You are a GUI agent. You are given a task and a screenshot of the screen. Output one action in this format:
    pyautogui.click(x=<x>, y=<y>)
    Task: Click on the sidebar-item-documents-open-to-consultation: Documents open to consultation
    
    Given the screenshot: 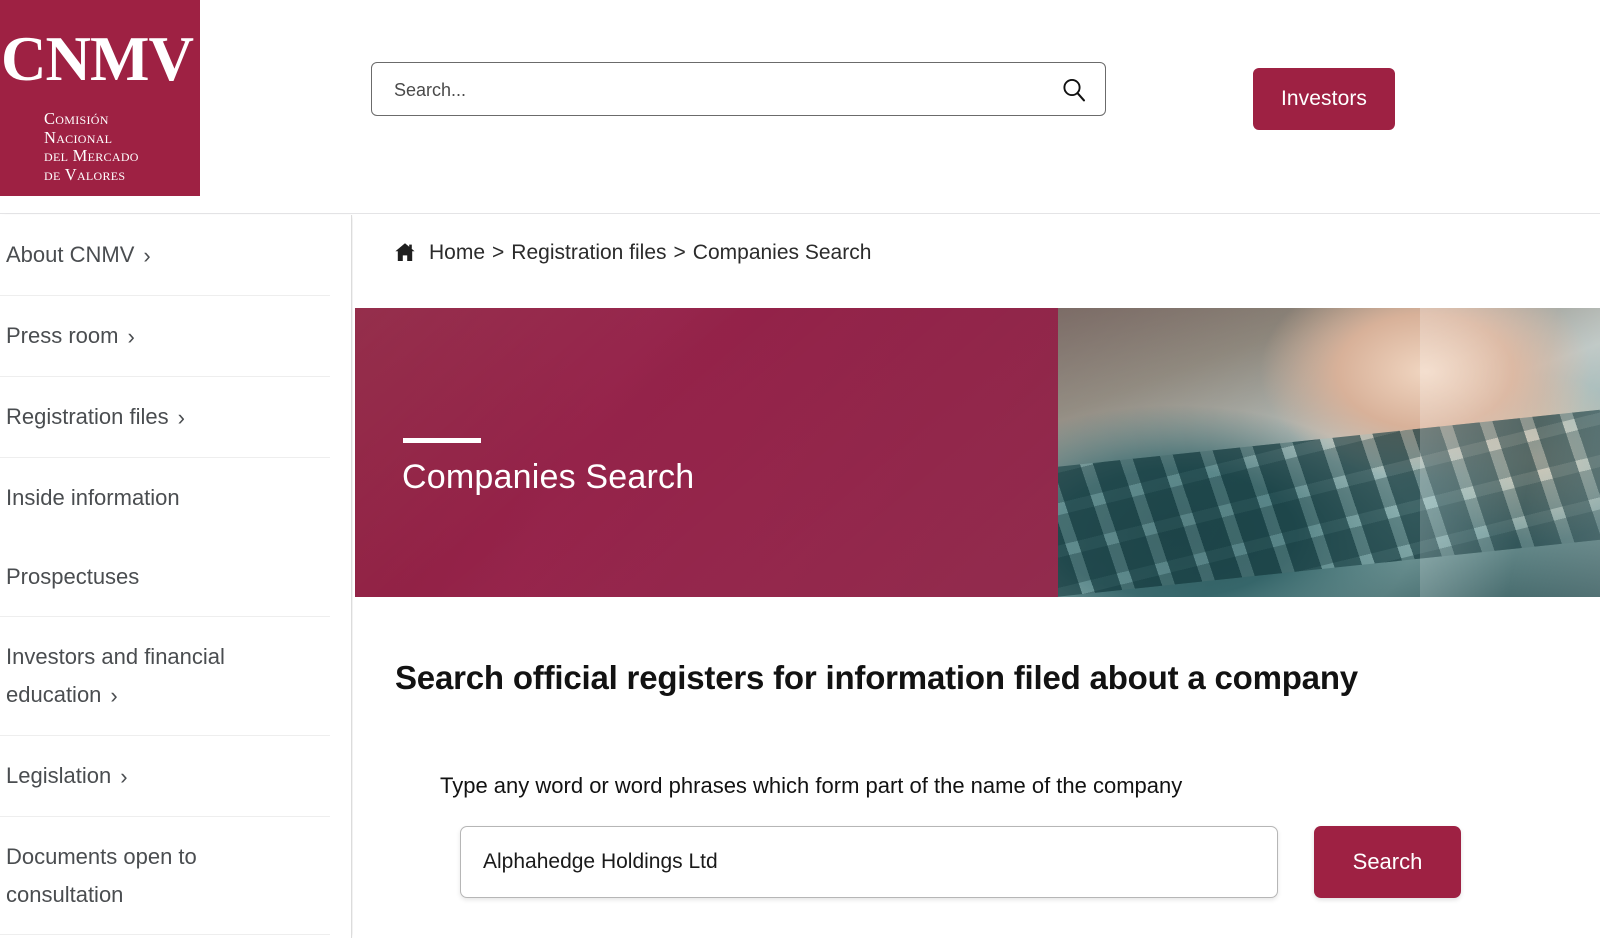 What is the action you would take?
    pyautogui.click(x=165, y=876)
    